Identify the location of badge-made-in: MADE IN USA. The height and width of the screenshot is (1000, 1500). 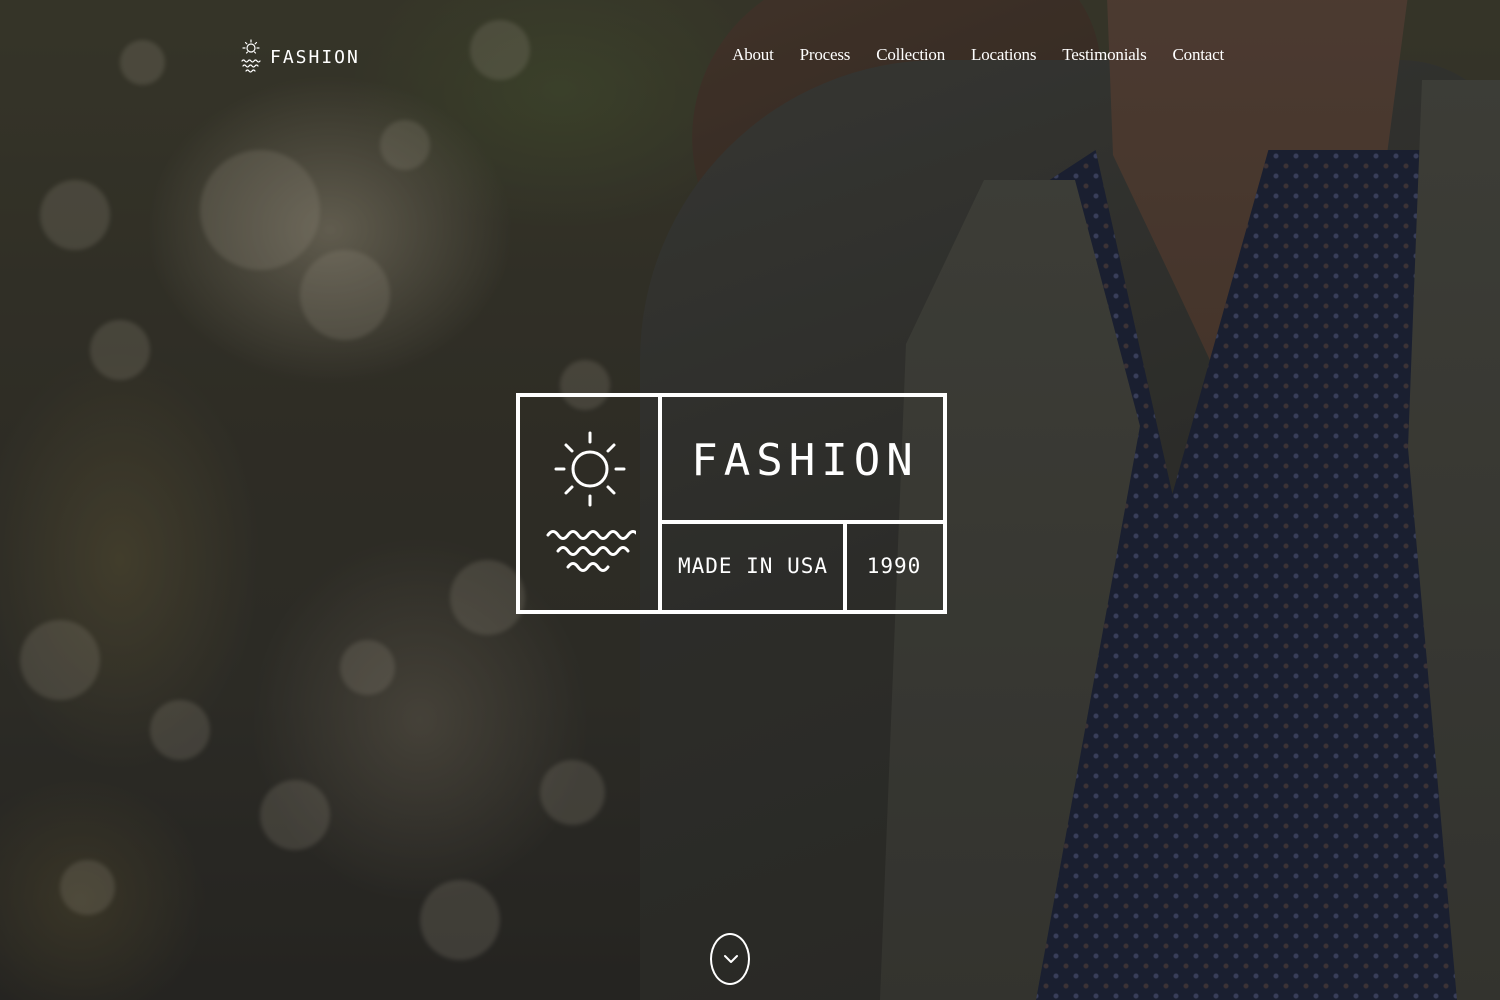
(753, 566).